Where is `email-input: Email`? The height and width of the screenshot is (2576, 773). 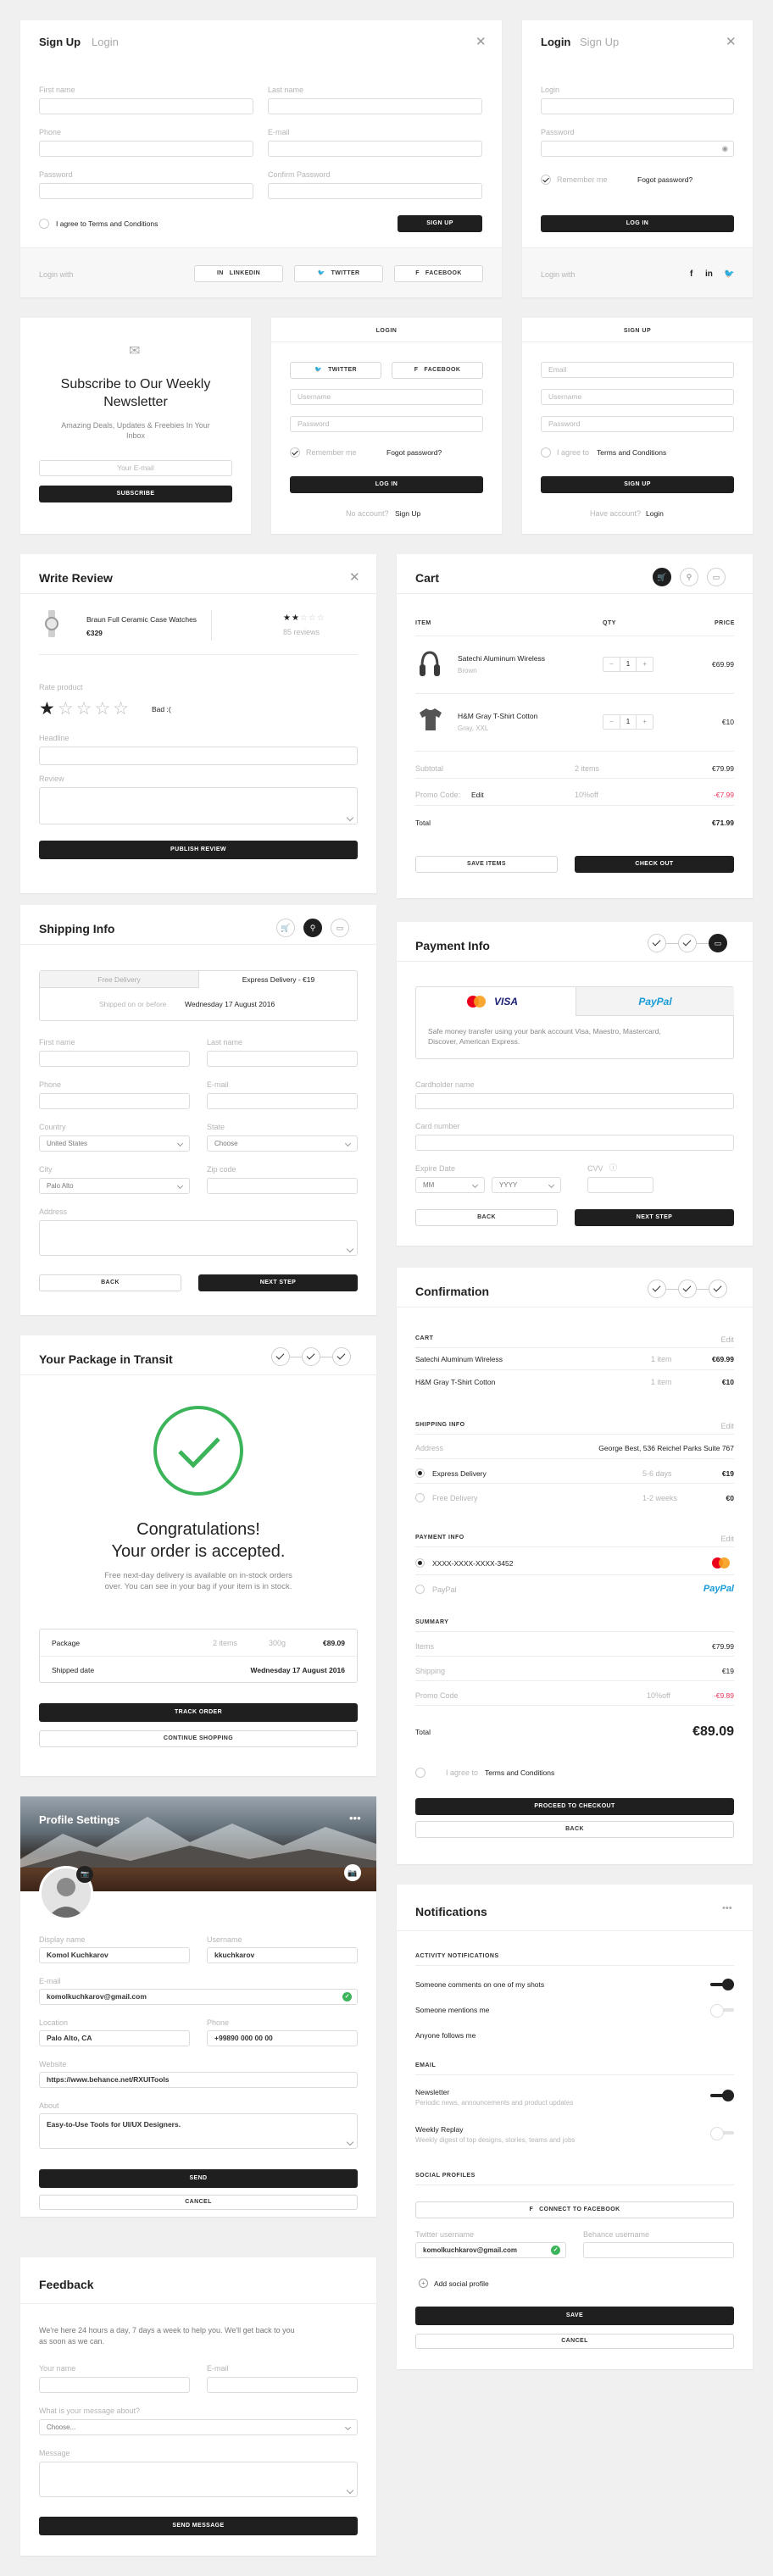
email-input: Email is located at coordinates (637, 370).